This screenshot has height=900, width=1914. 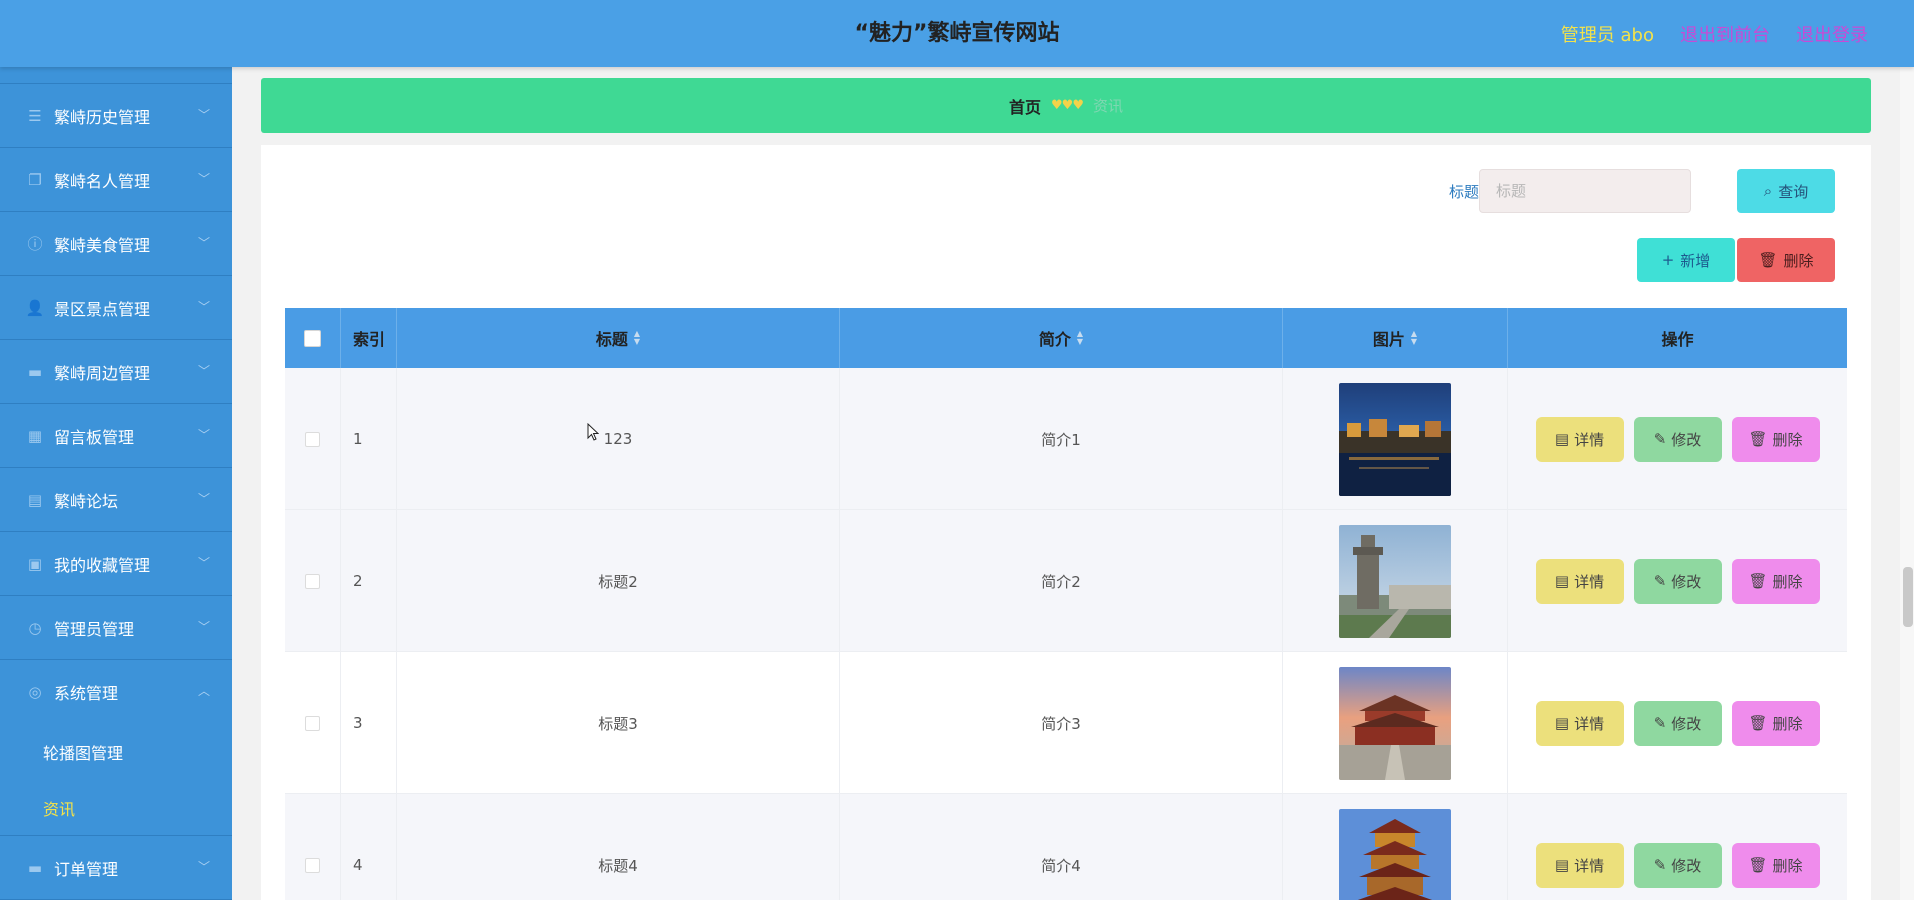 What do you see at coordinates (312, 338) in the screenshot?
I see `select-all-checkbox` at bounding box center [312, 338].